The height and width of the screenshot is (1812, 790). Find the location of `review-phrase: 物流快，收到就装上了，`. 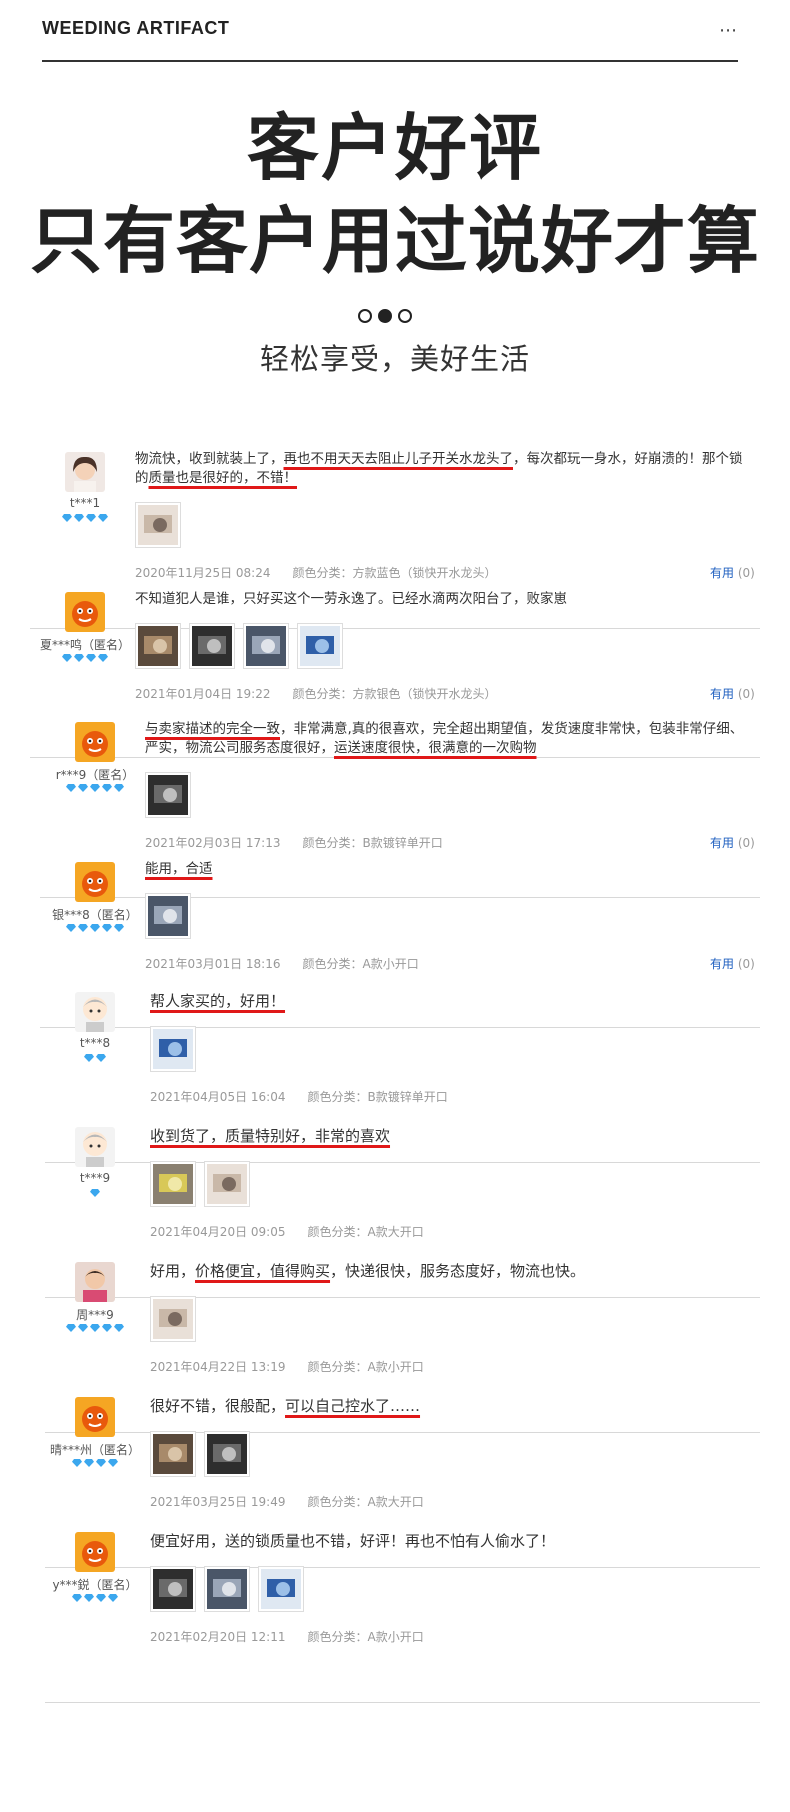

review-phrase: 物流快，收到就装上了， is located at coordinates (209, 459).